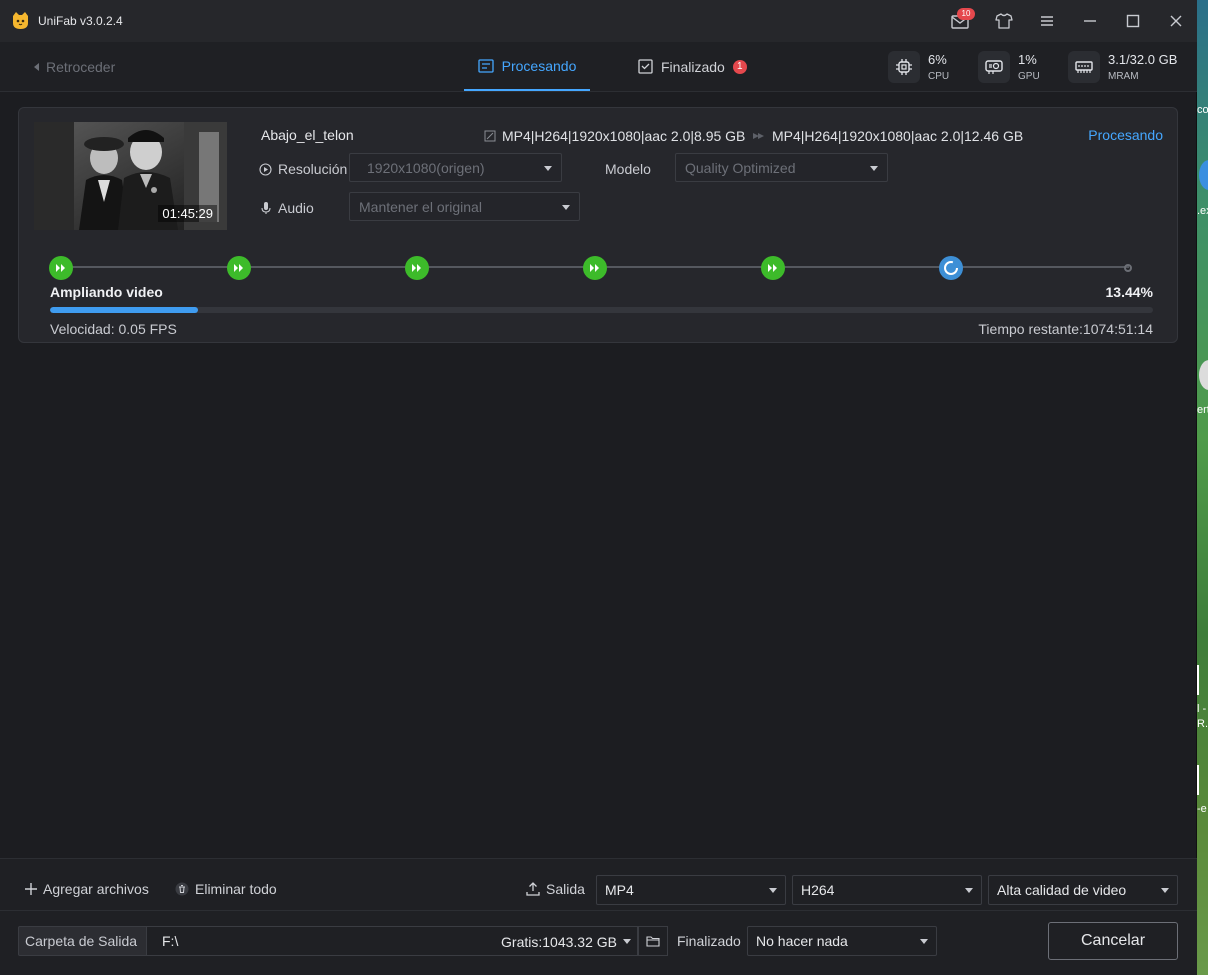  I want to click on close-button, so click(1176, 21).